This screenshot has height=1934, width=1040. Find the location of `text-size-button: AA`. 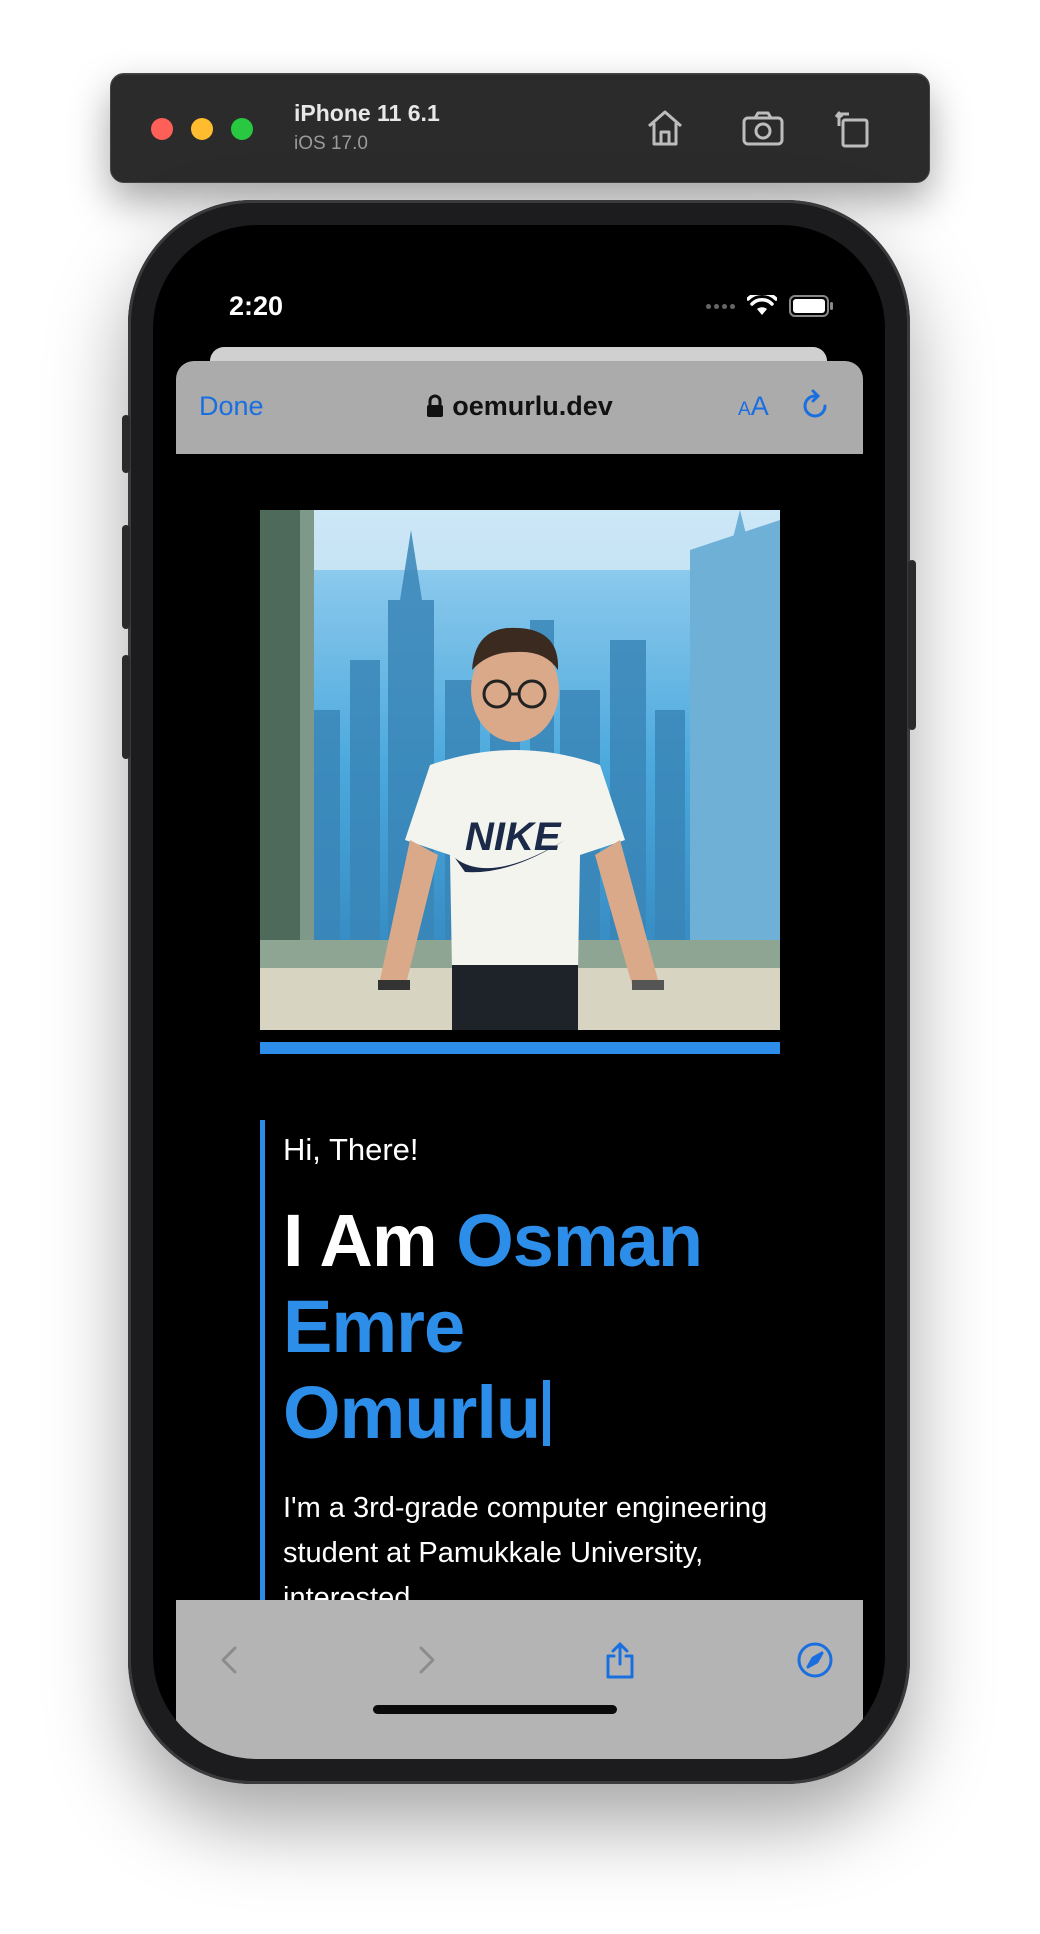

text-size-button: AA is located at coordinates (753, 406).